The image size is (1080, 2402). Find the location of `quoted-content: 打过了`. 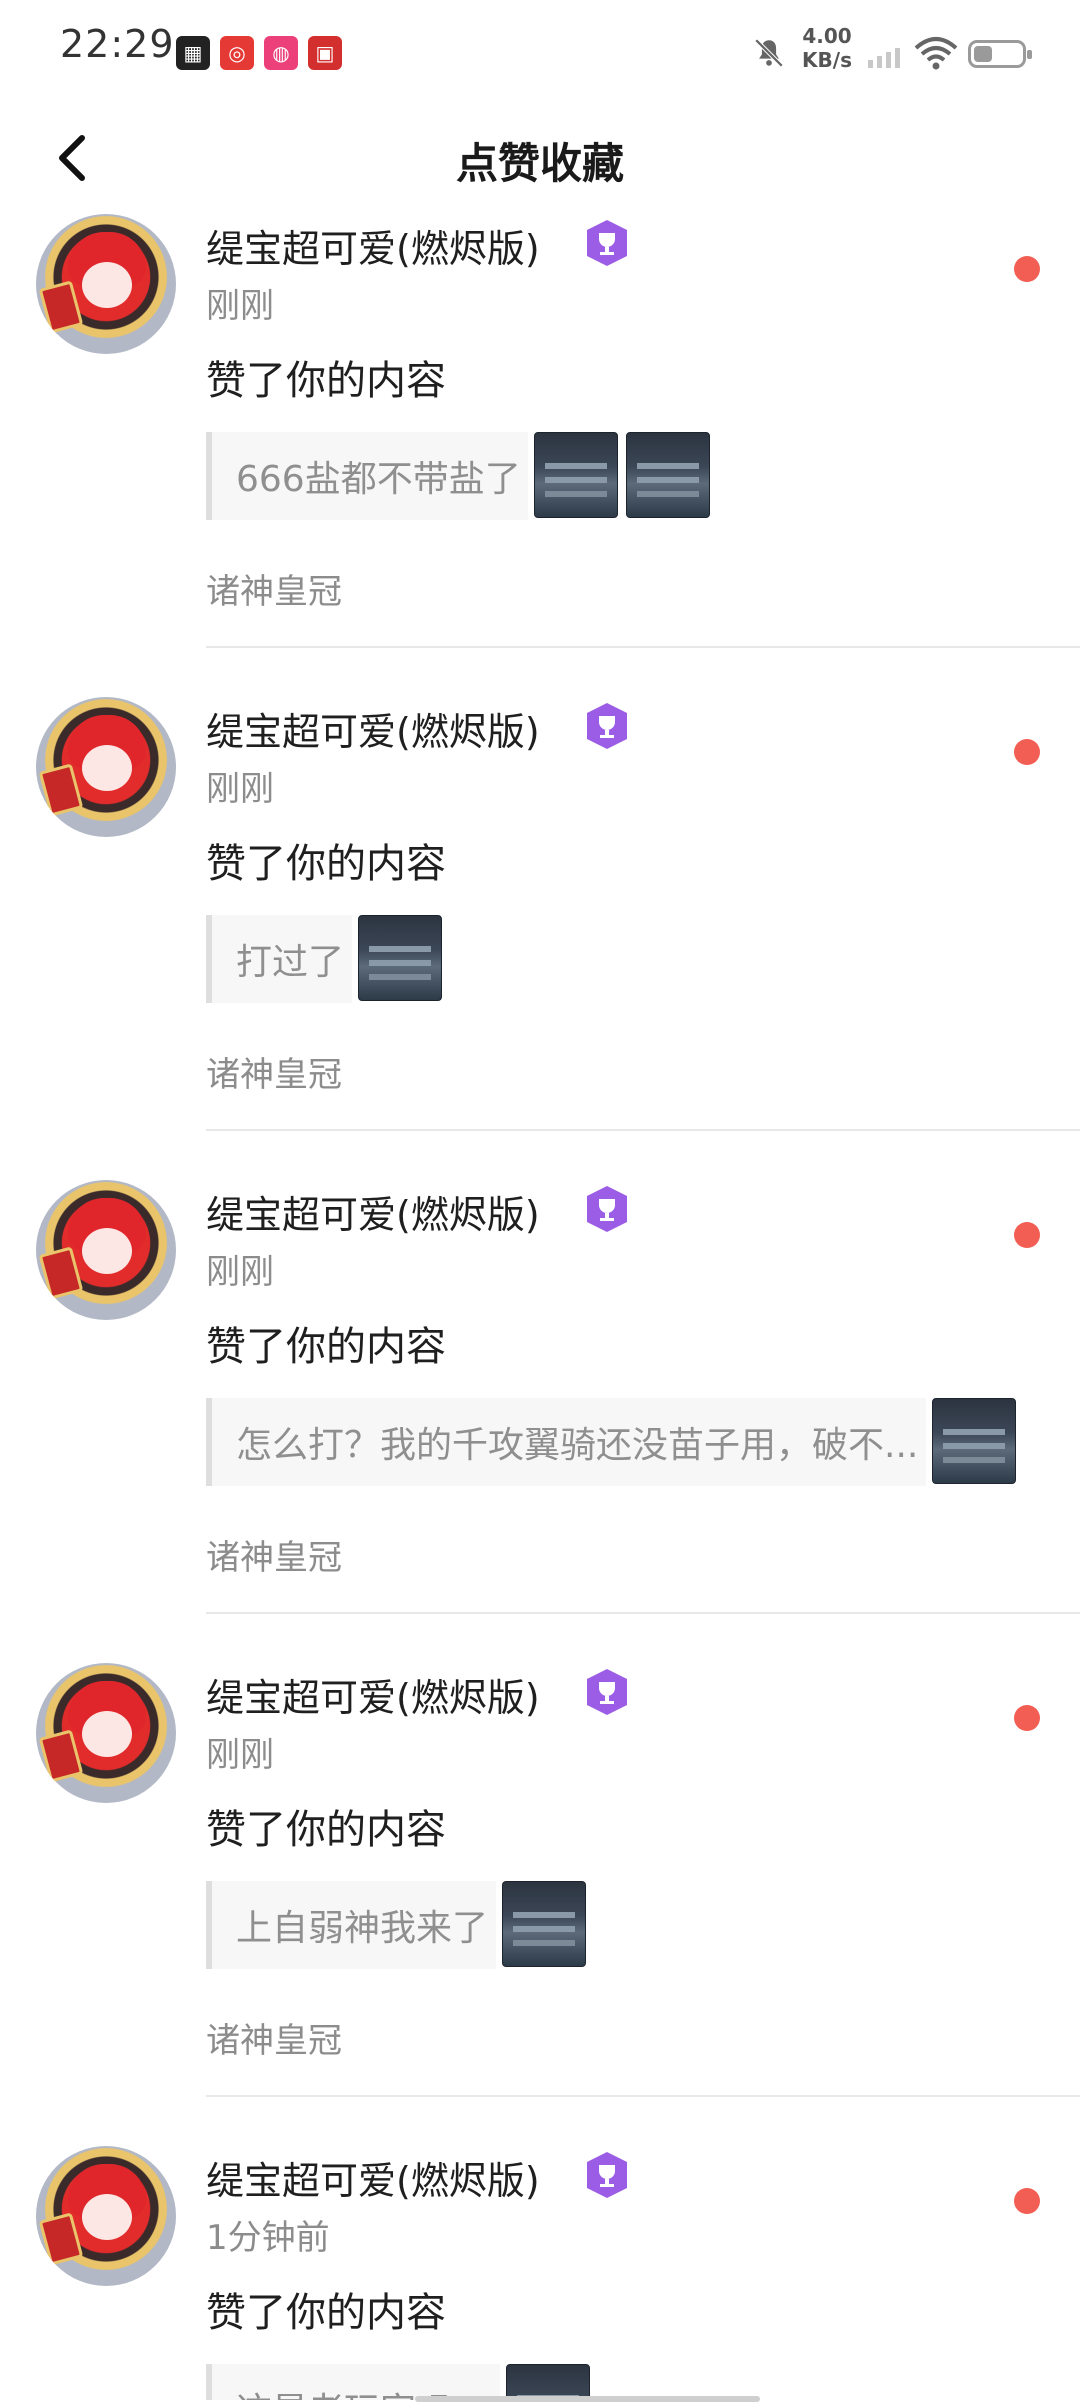

quoted-content: 打过了 is located at coordinates (324, 959).